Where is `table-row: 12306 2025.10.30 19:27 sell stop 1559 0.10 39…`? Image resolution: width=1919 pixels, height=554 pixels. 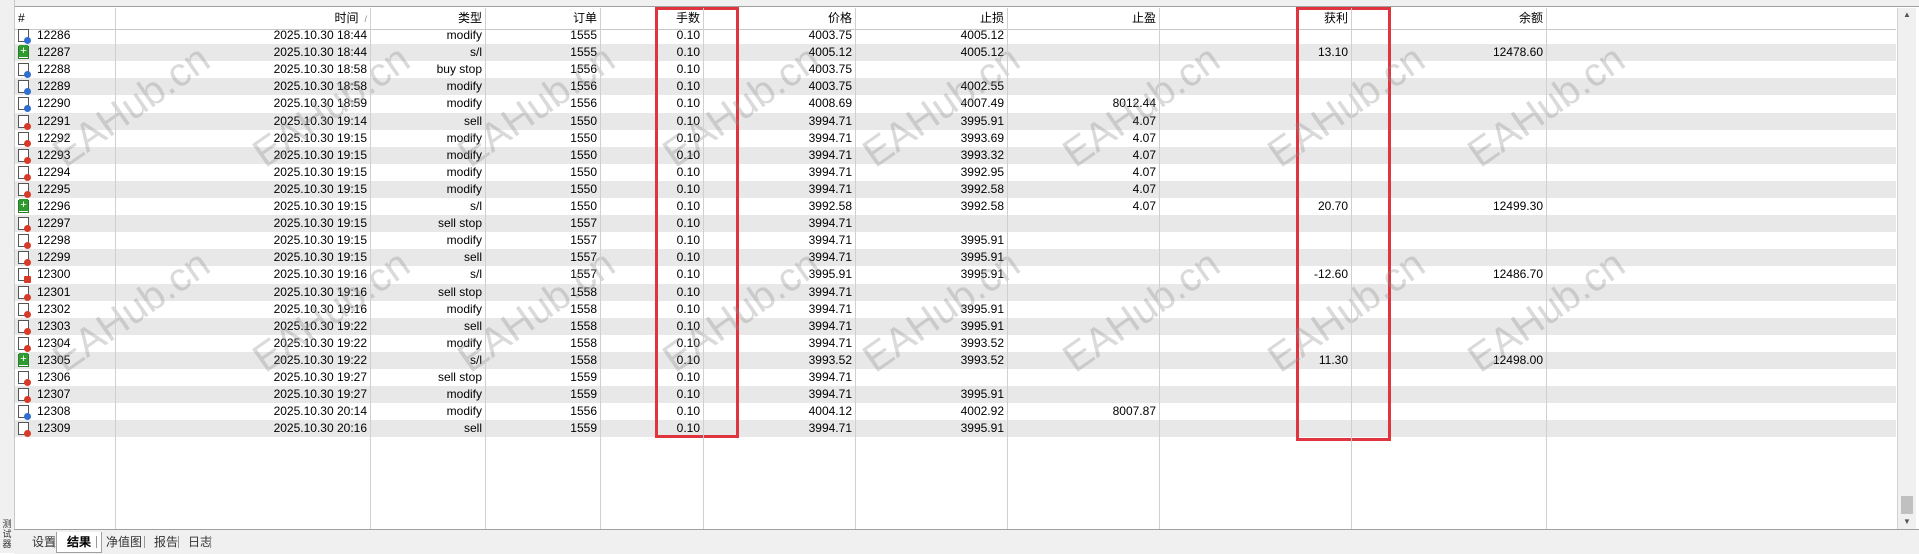
table-row: 12306 2025.10.30 19:27 sell stop 1559 0.10 39… is located at coordinates (955, 377).